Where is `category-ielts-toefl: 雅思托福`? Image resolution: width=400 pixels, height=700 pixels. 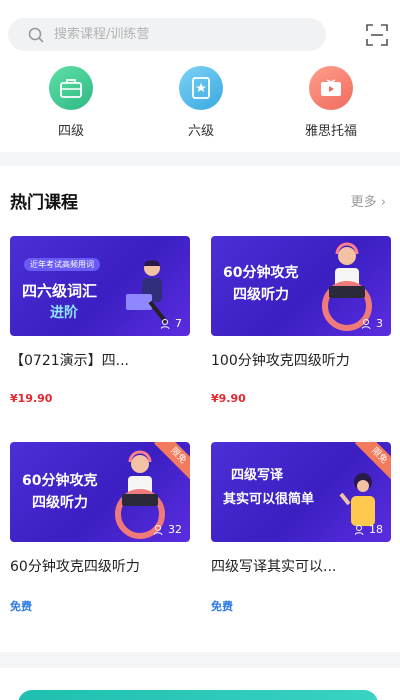 category-ielts-toefl: 雅思托福 is located at coordinates (331, 102).